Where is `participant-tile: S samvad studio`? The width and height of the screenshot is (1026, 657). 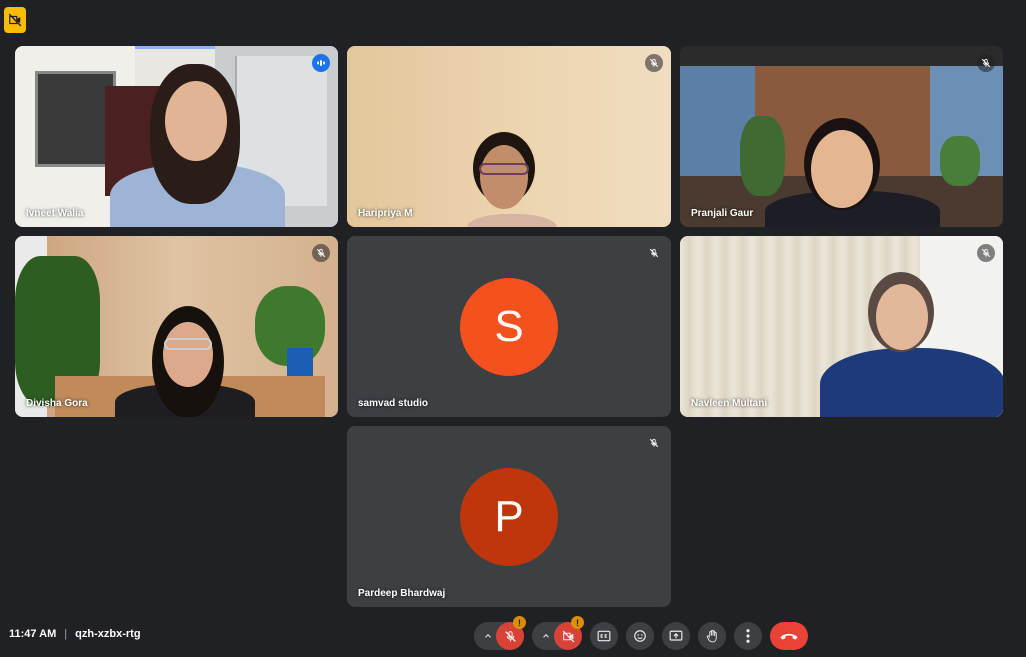 participant-tile: S samvad studio is located at coordinates (509, 326).